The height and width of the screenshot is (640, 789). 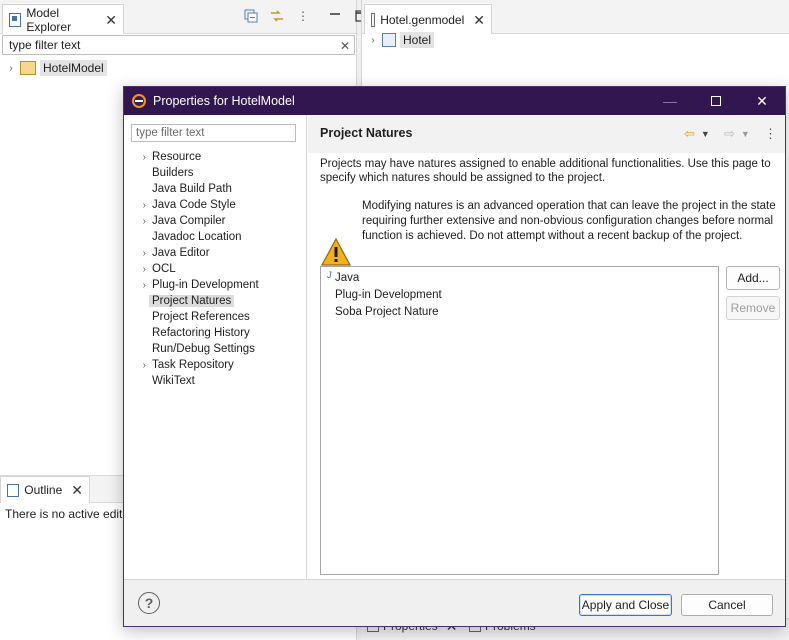 What do you see at coordinates (13, 490) in the screenshot?
I see `outline-icon` at bounding box center [13, 490].